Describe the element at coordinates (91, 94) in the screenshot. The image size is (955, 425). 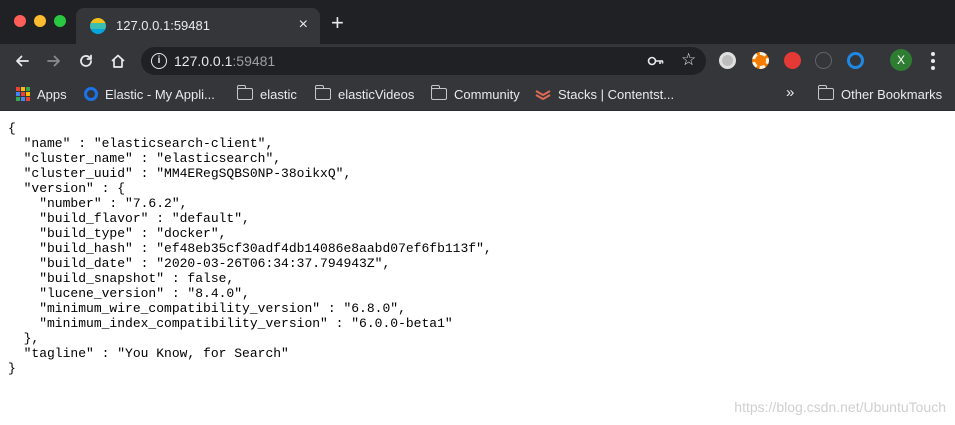
I see `elastic-circle-icon` at that location.